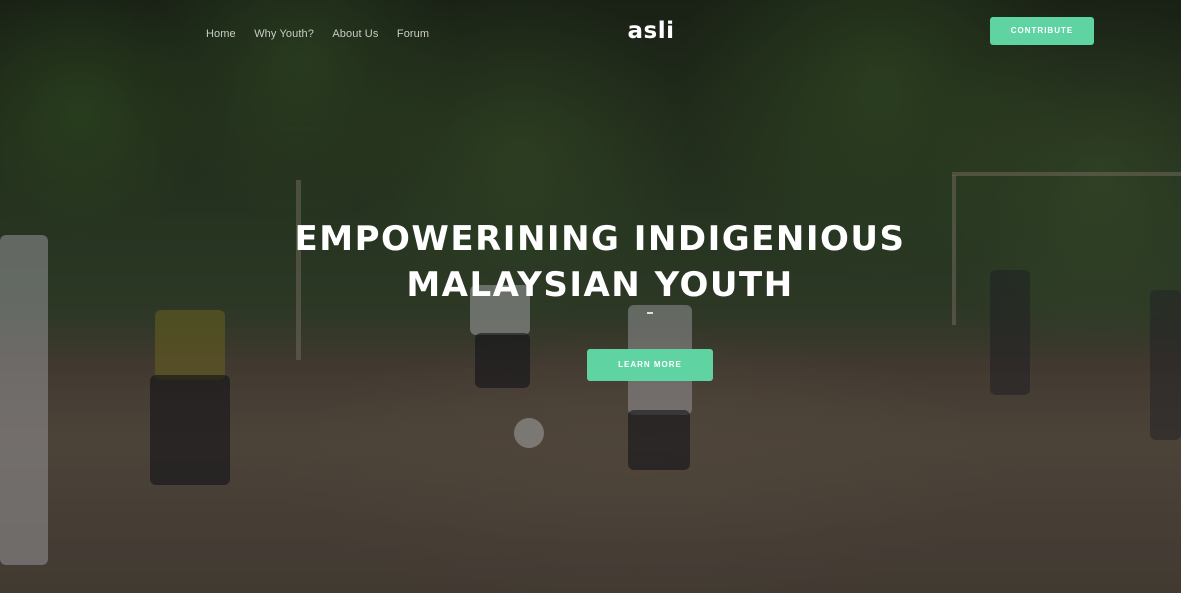 The width and height of the screenshot is (1181, 593). What do you see at coordinates (650, 365) in the screenshot?
I see `learn-more-button: LEARN MORE` at bounding box center [650, 365].